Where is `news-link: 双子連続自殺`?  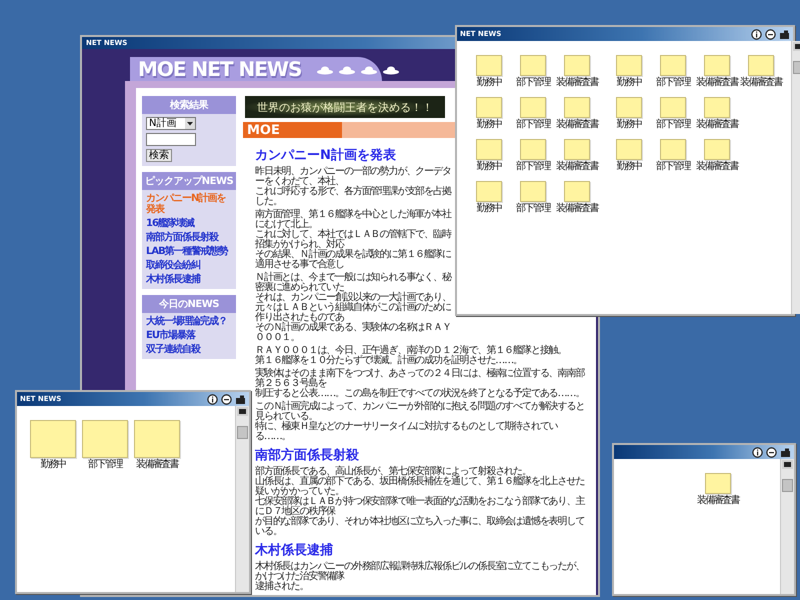
news-link: 双子連続自殺 is located at coordinates (189, 349).